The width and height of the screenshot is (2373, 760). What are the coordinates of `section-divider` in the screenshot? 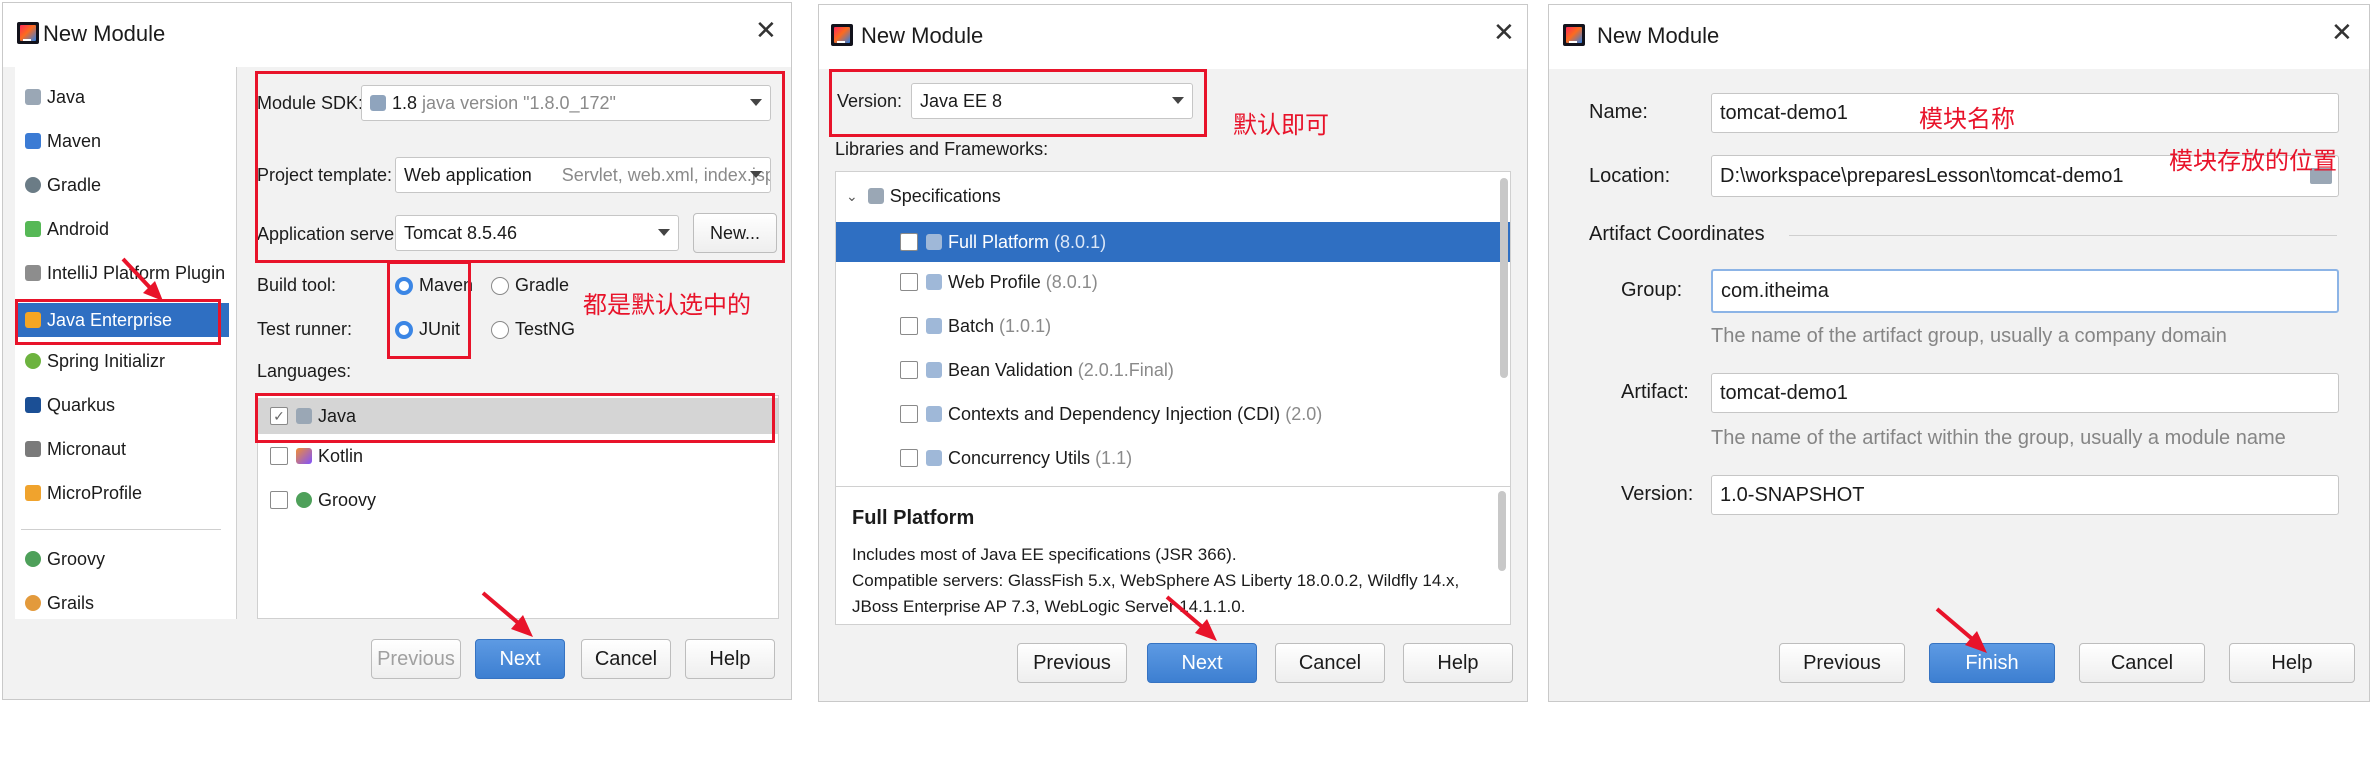 It's located at (2063, 235).